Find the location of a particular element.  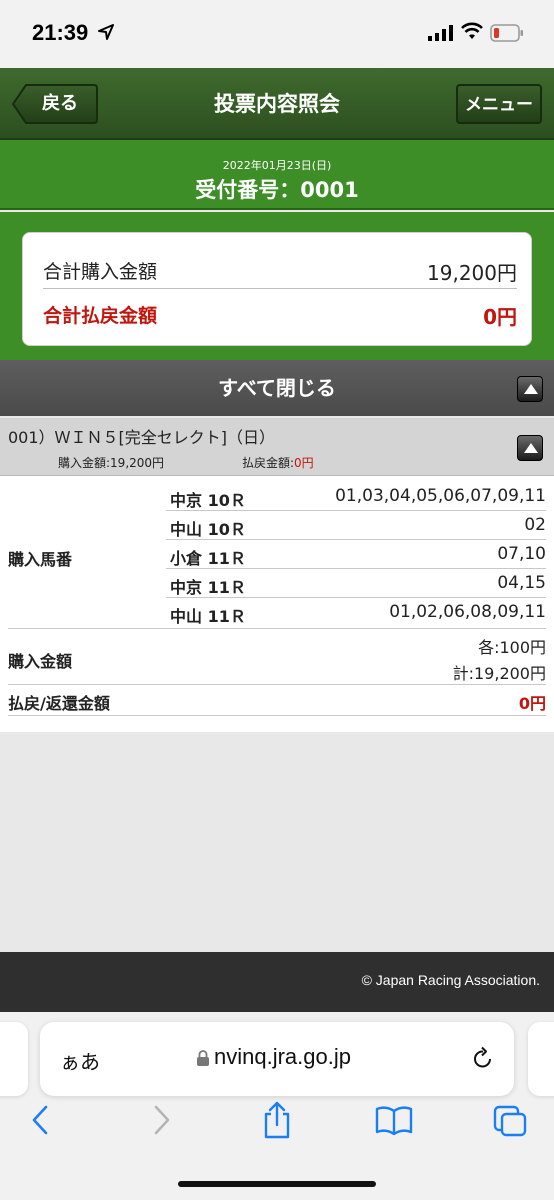

next-tab-preview is located at coordinates (541, 1059).